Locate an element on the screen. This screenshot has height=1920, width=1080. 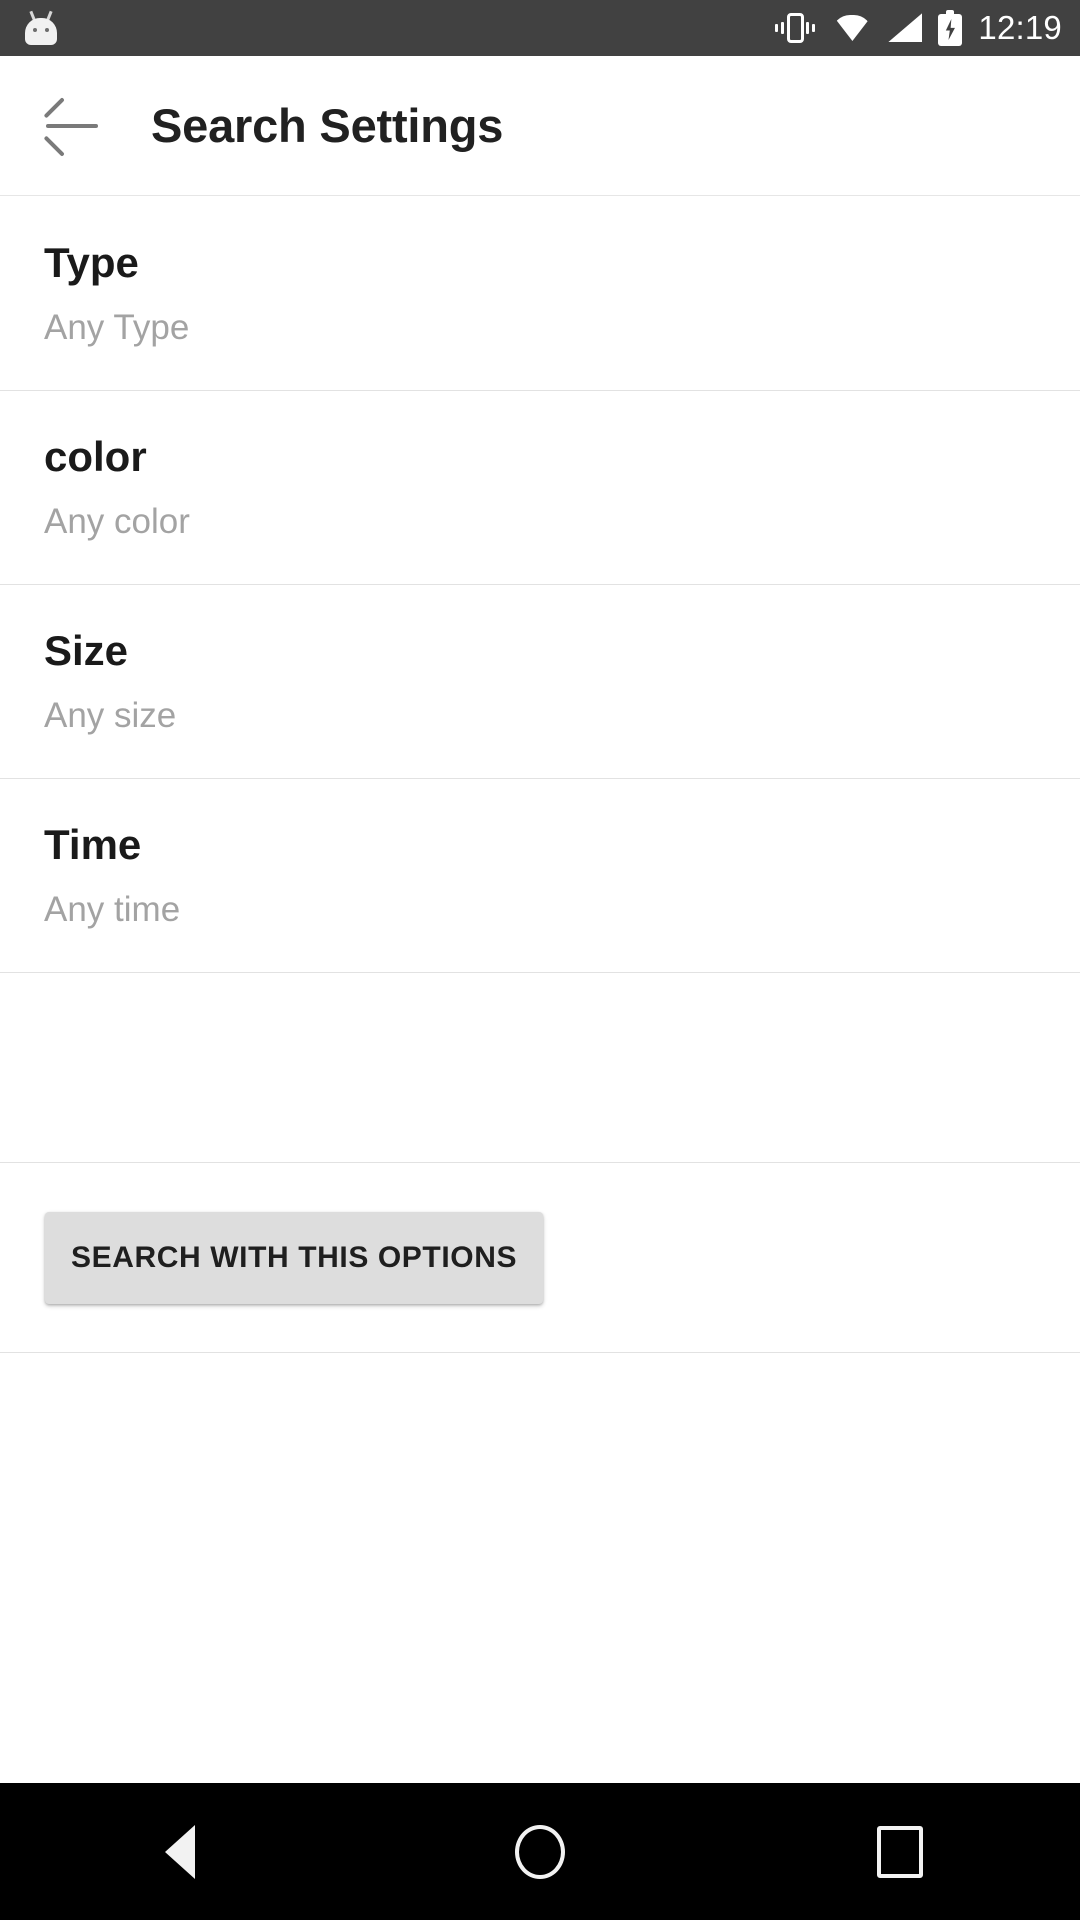
back-triangle-icon is located at coordinates (180, 1851).